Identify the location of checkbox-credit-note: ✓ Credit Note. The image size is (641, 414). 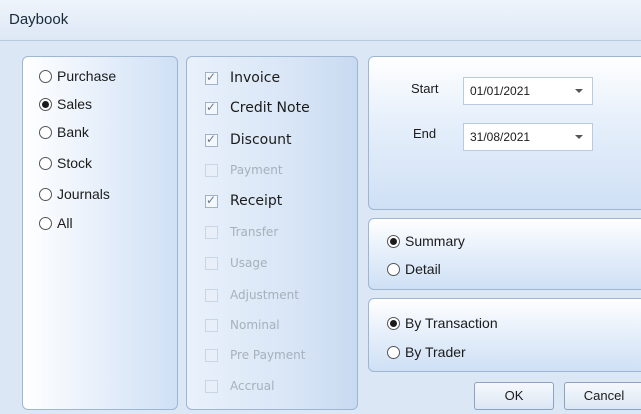
(257, 108).